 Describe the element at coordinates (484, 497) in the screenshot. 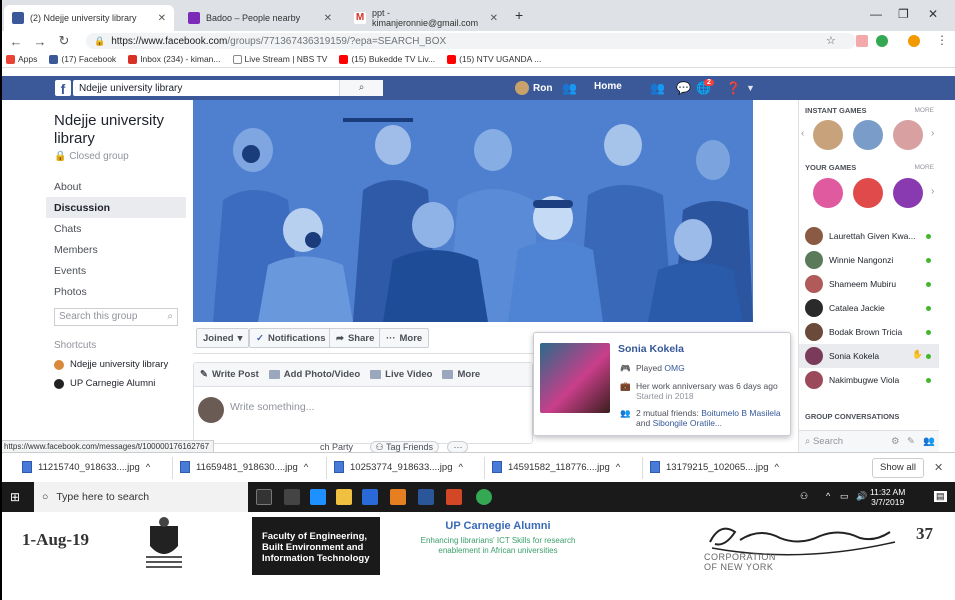

I see `chrome-icon` at that location.